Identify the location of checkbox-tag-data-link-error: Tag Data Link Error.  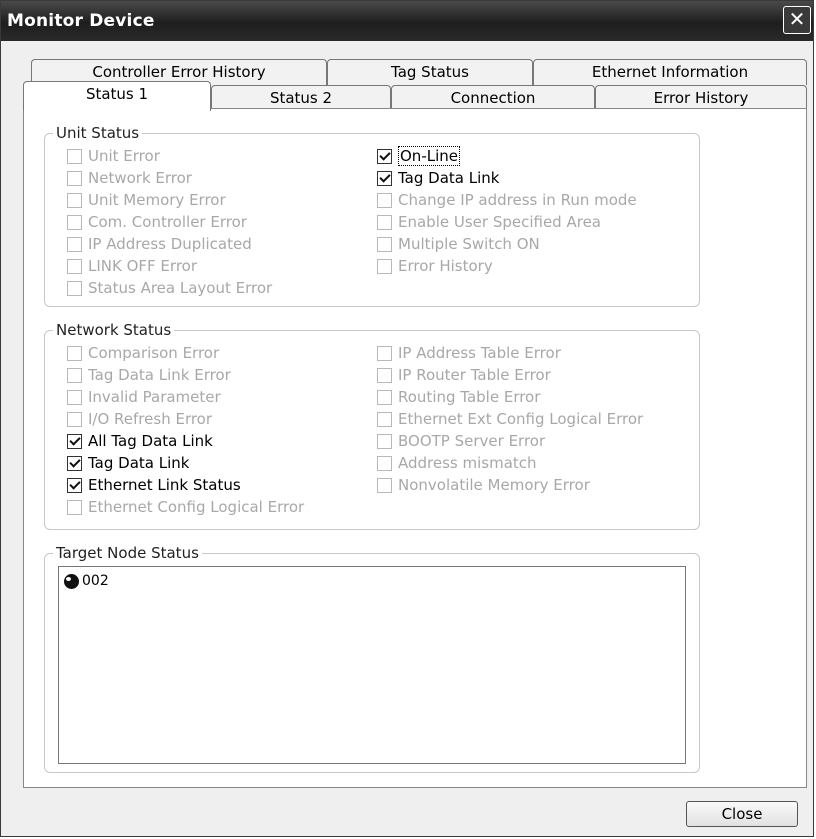
(149, 375).